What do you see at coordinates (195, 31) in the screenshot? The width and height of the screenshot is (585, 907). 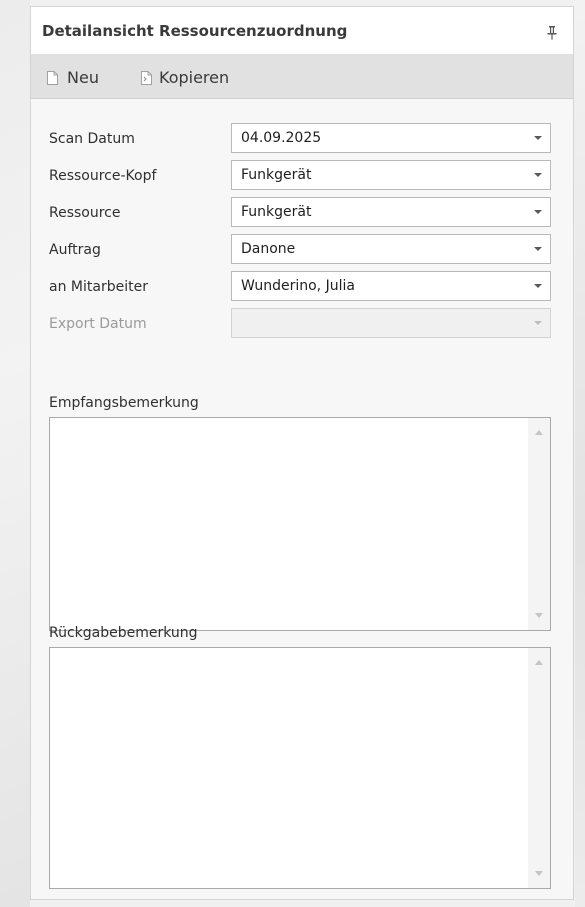 I see `panel-title: Detailansicht Ressourcenzuordnung` at bounding box center [195, 31].